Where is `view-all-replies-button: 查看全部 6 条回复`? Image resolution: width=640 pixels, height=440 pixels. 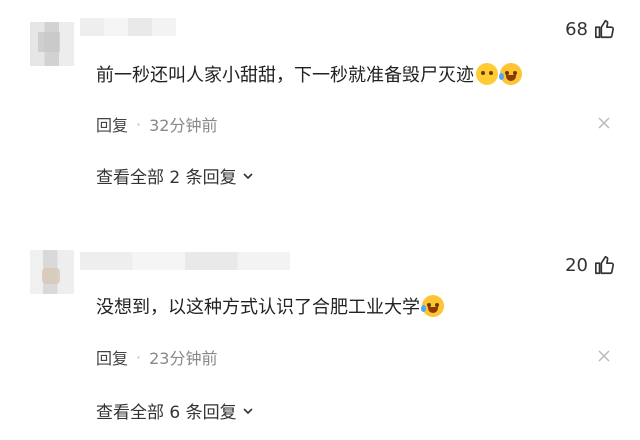 view-all-replies-button: 查看全部 6 条回复 is located at coordinates (175, 410).